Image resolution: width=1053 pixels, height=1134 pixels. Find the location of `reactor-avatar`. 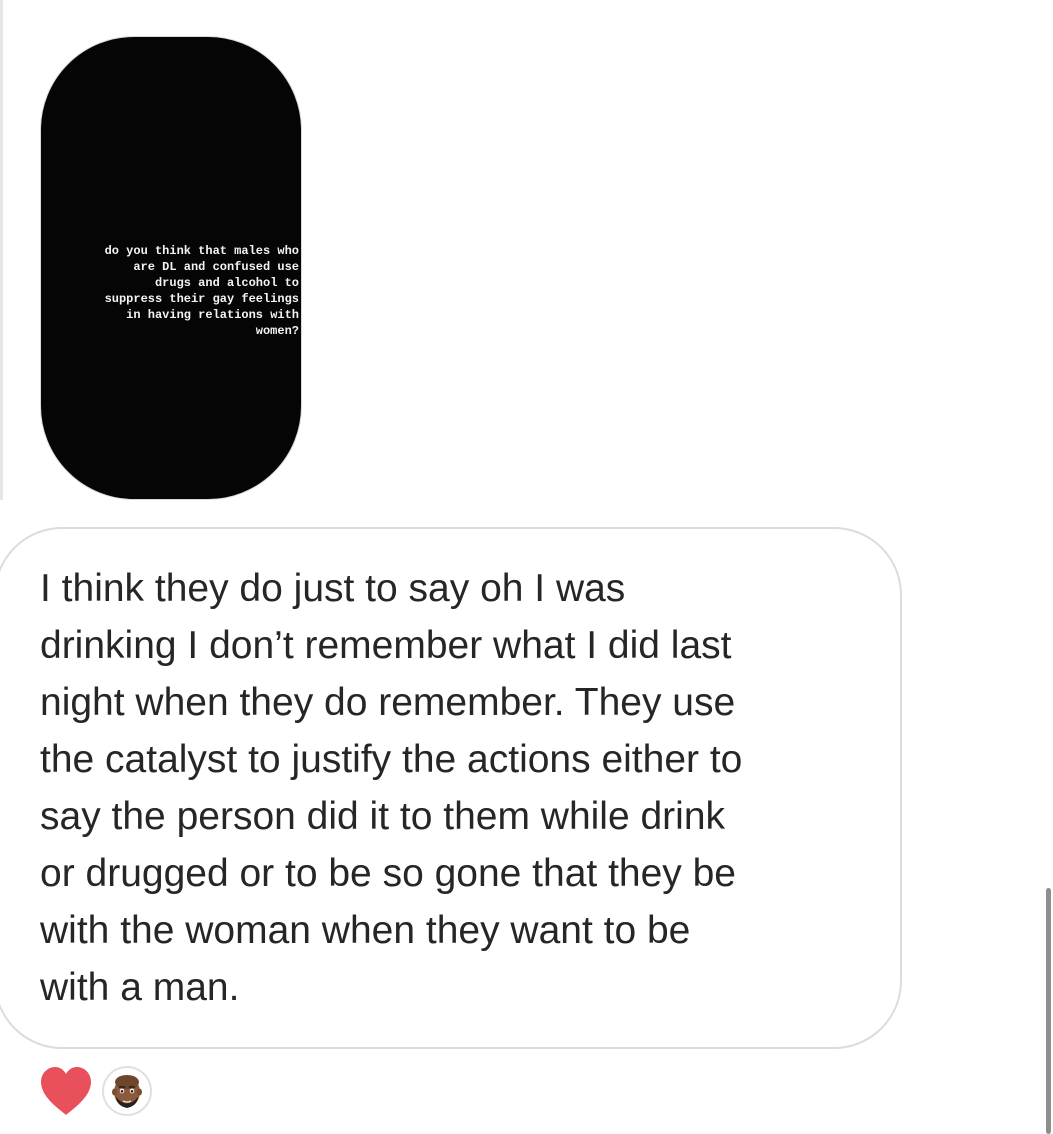

reactor-avatar is located at coordinates (127, 1091).